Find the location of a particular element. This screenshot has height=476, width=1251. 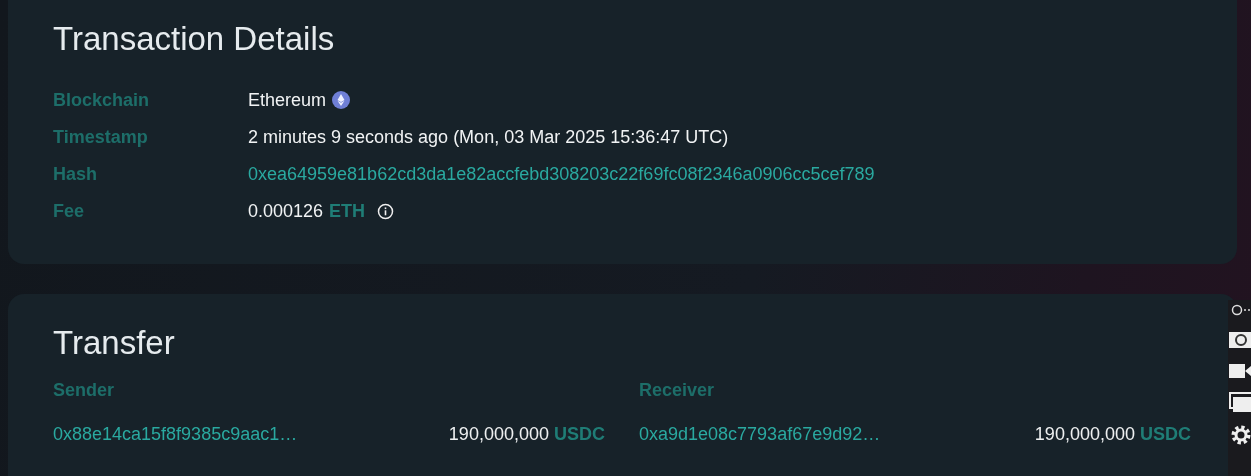

hash-link: 0xea64959e81b62cd3da1e82accfebd308203c22f69fc08f2346a0906cc5cef789 is located at coordinates (561, 174).